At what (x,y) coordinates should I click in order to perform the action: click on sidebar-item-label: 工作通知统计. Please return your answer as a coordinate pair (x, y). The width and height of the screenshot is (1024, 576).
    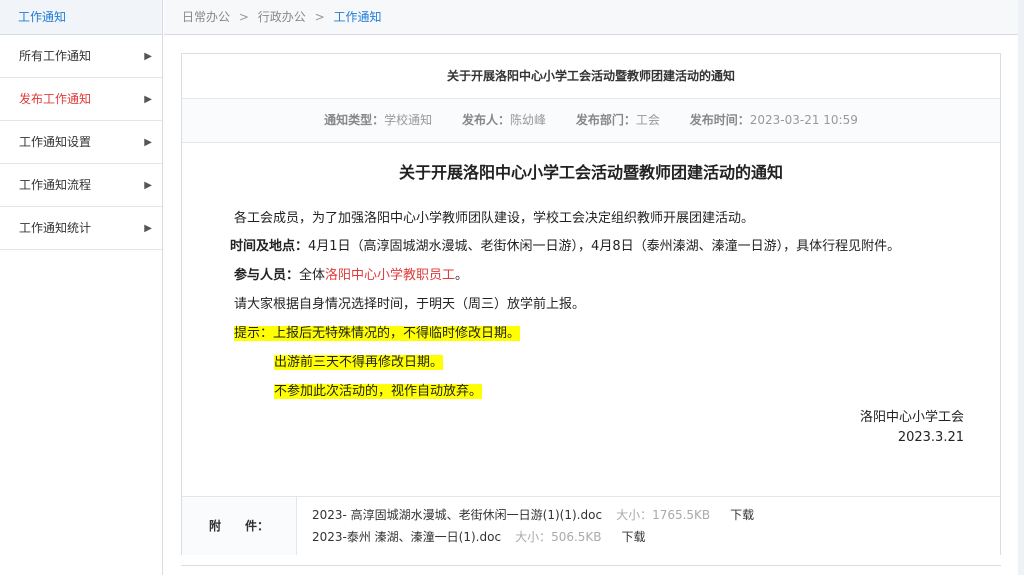
    Looking at the image, I should click on (55, 228).